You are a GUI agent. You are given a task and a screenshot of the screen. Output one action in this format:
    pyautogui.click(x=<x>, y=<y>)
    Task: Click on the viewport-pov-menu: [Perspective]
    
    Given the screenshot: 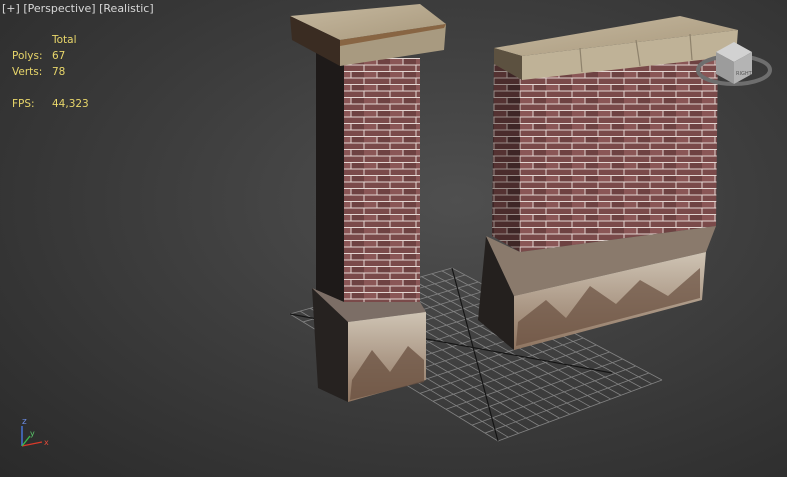 What is the action you would take?
    pyautogui.click(x=59, y=8)
    